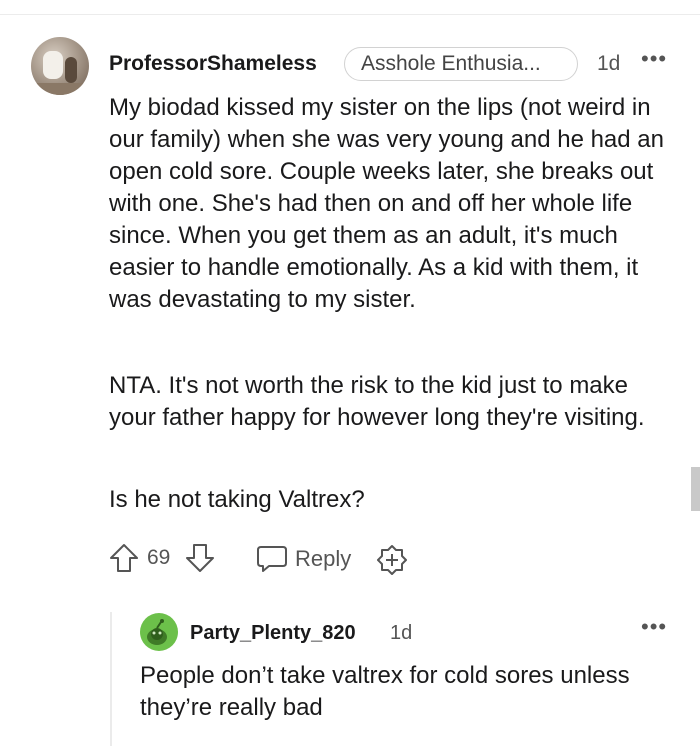 This screenshot has width=700, height=746. Describe the element at coordinates (60, 66) in the screenshot. I see `user-avatar` at that location.